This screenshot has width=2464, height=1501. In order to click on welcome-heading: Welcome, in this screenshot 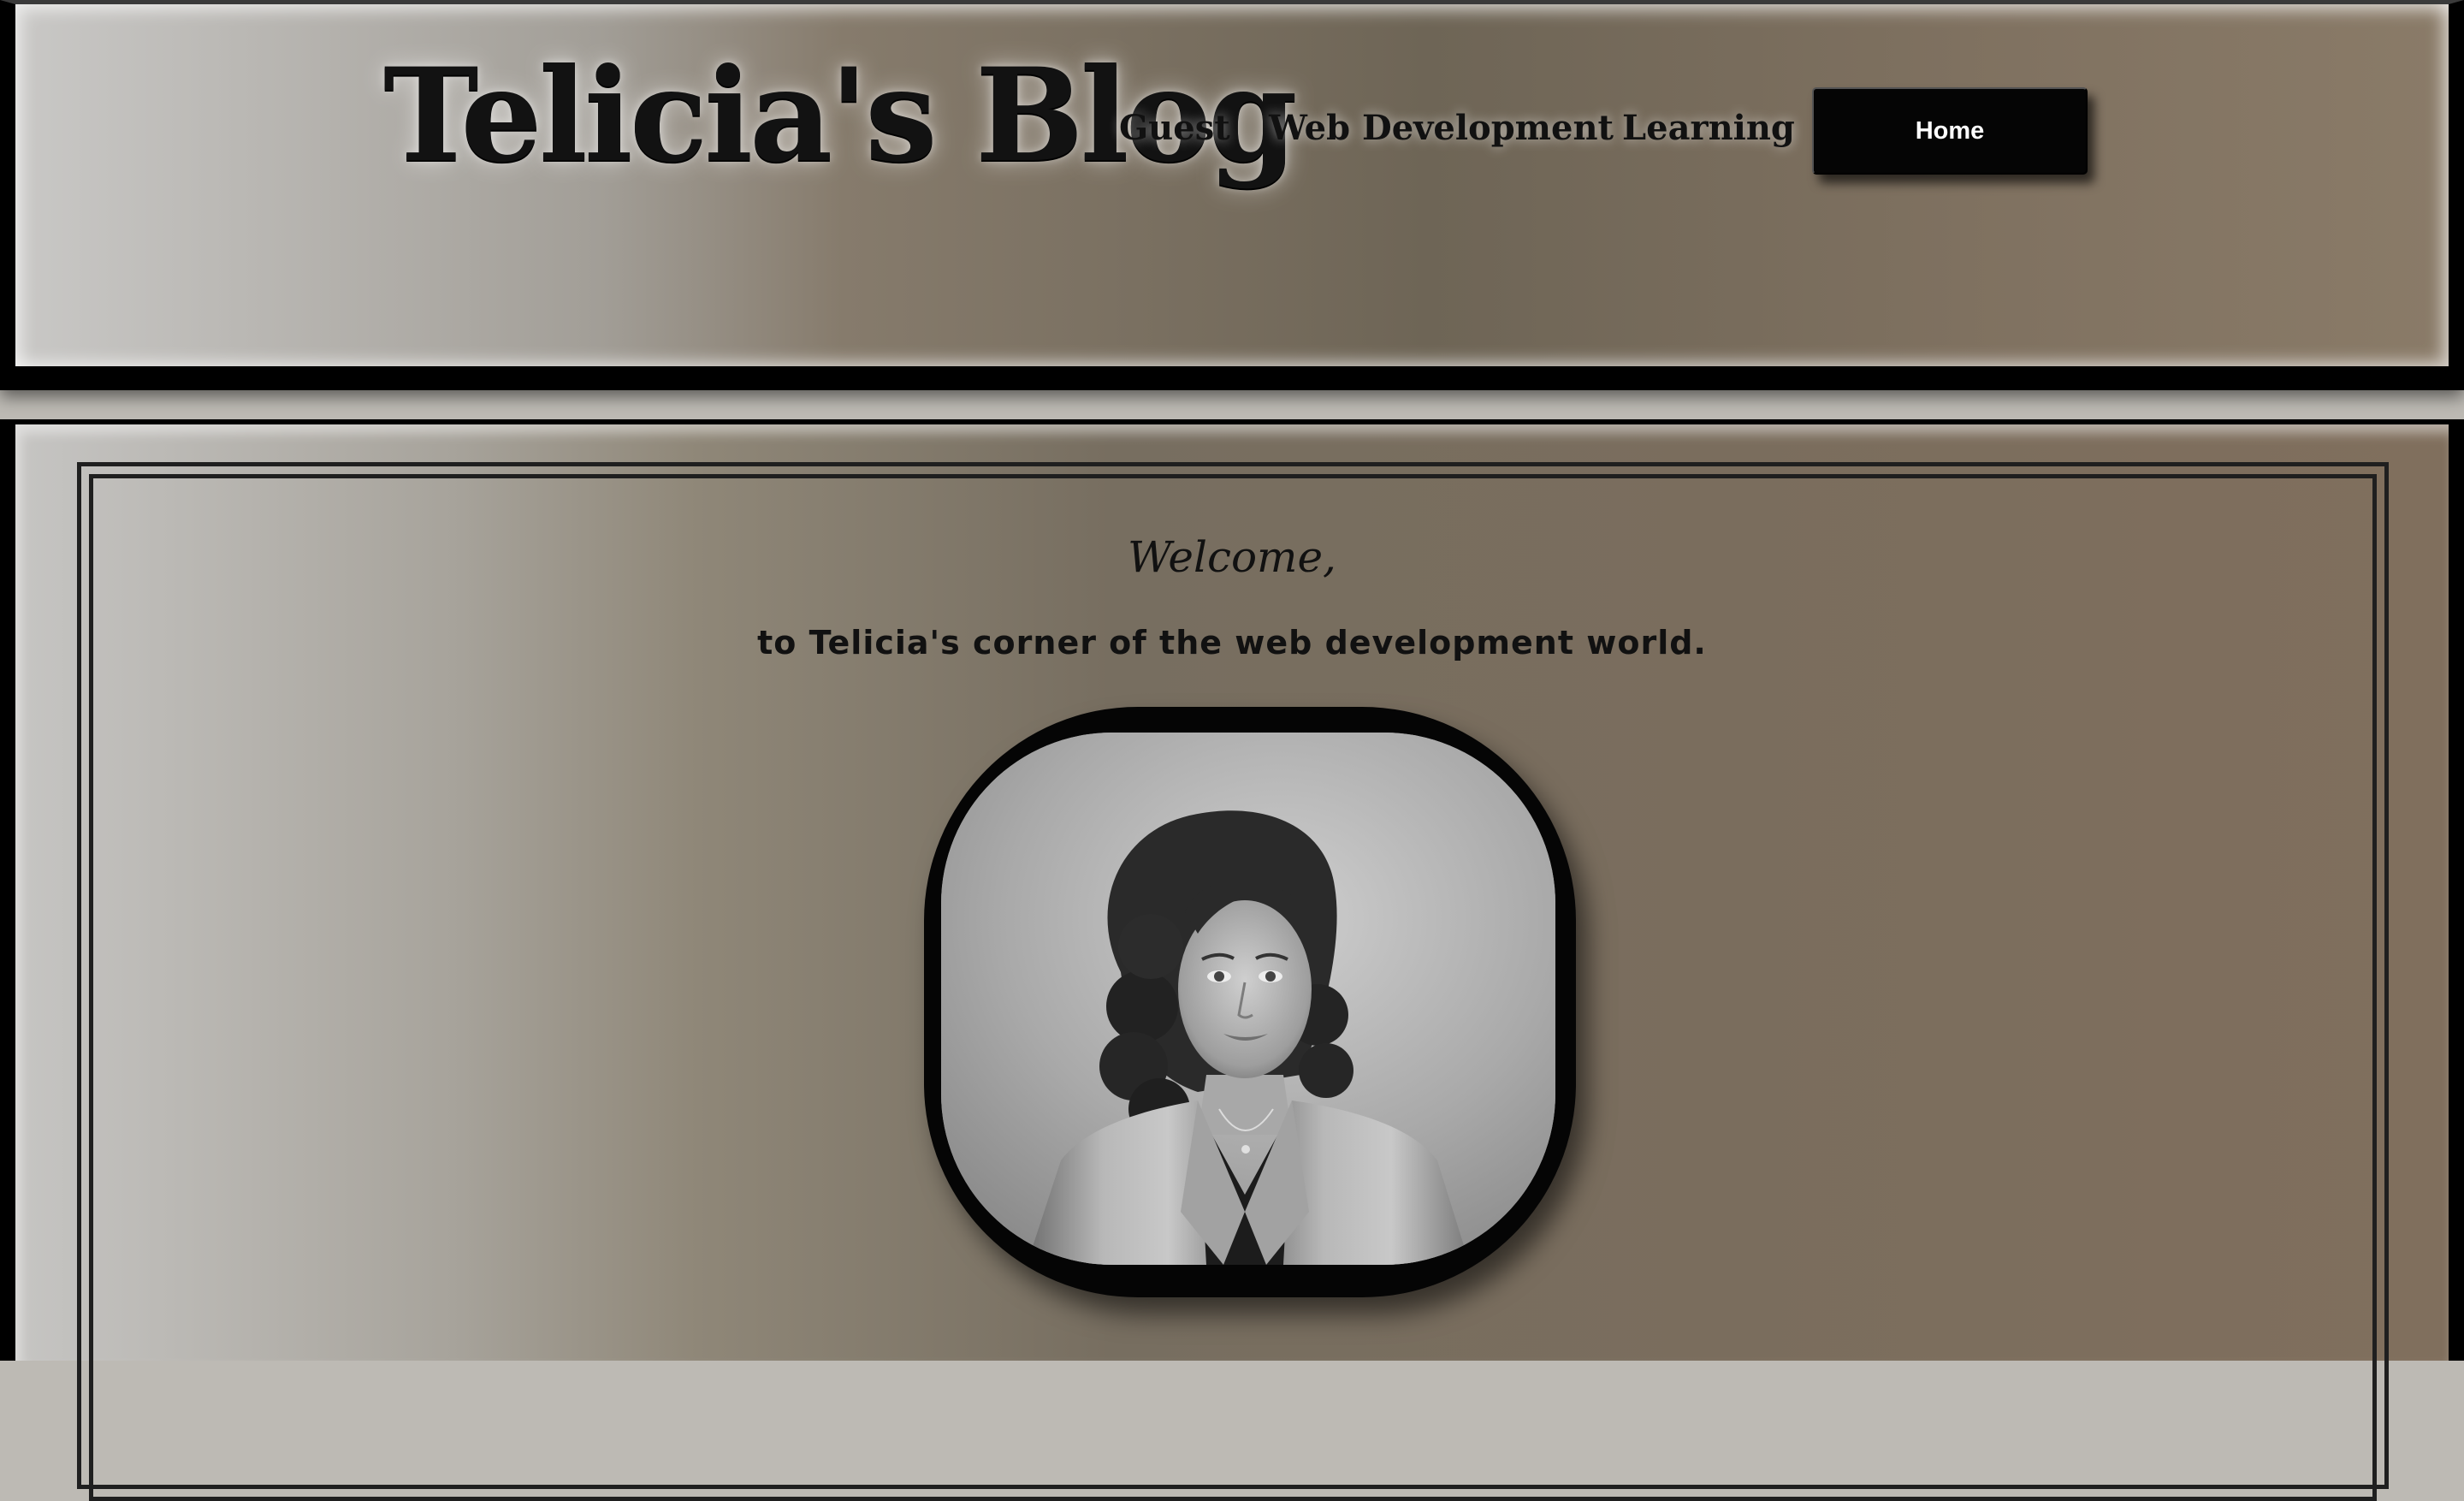, I will do `click(1232, 557)`.